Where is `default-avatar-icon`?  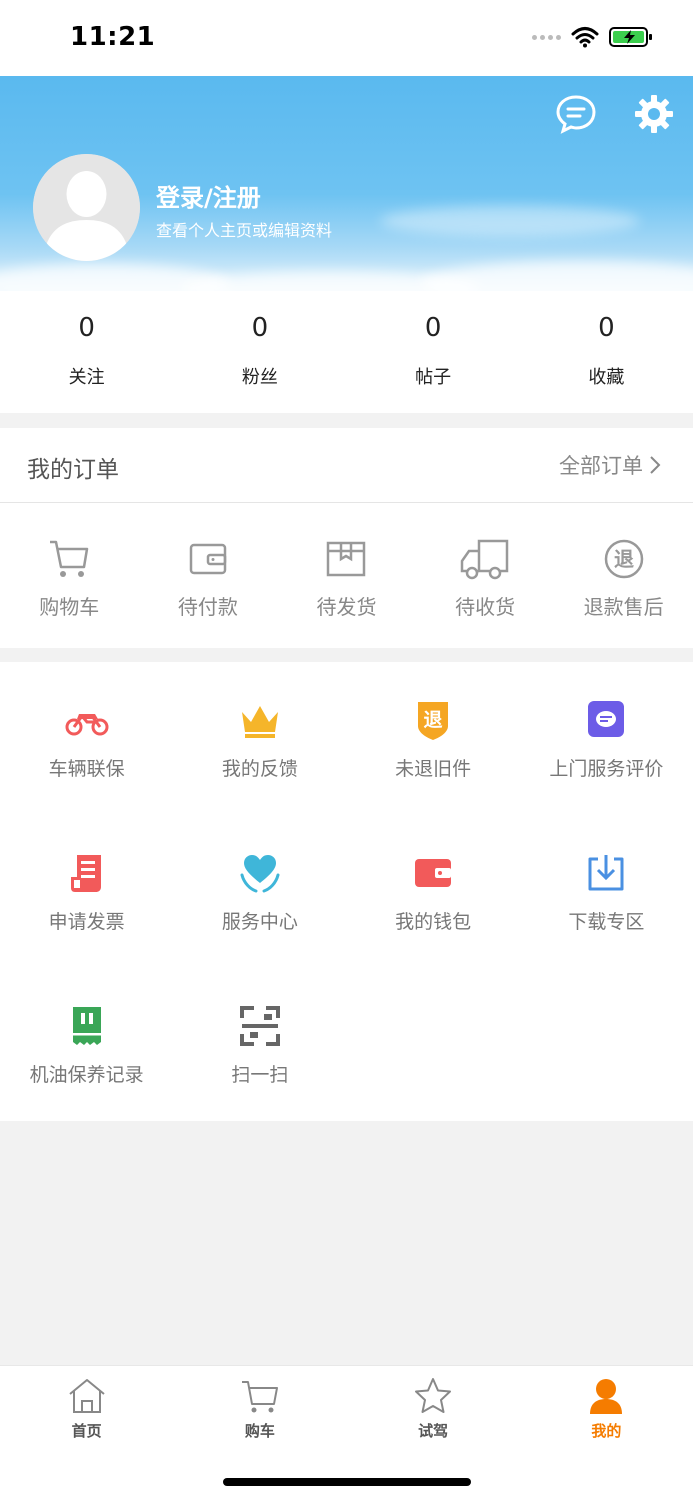
default-avatar-icon is located at coordinates (86, 207).